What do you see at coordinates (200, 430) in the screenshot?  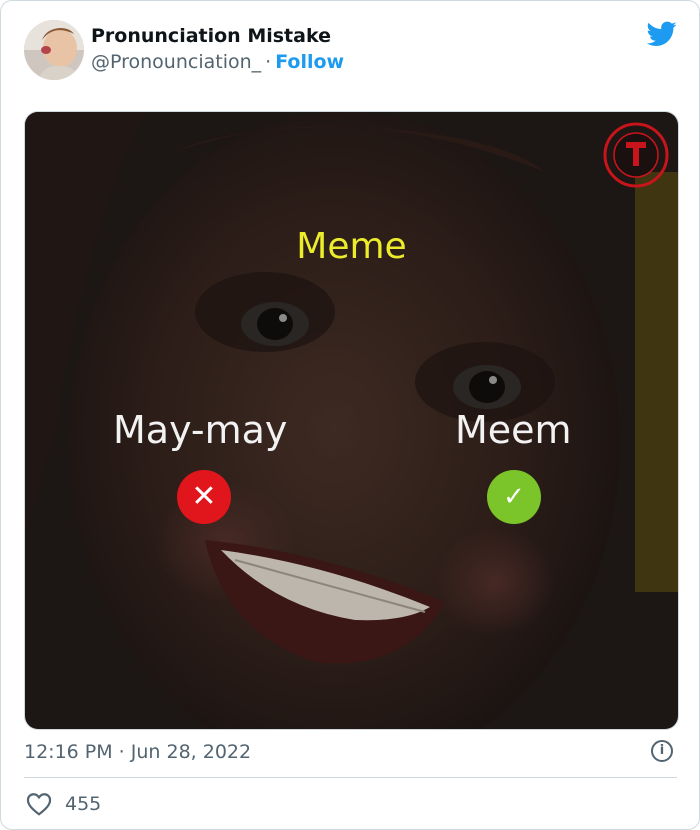 I see `wrong-pronunciation: May-may` at bounding box center [200, 430].